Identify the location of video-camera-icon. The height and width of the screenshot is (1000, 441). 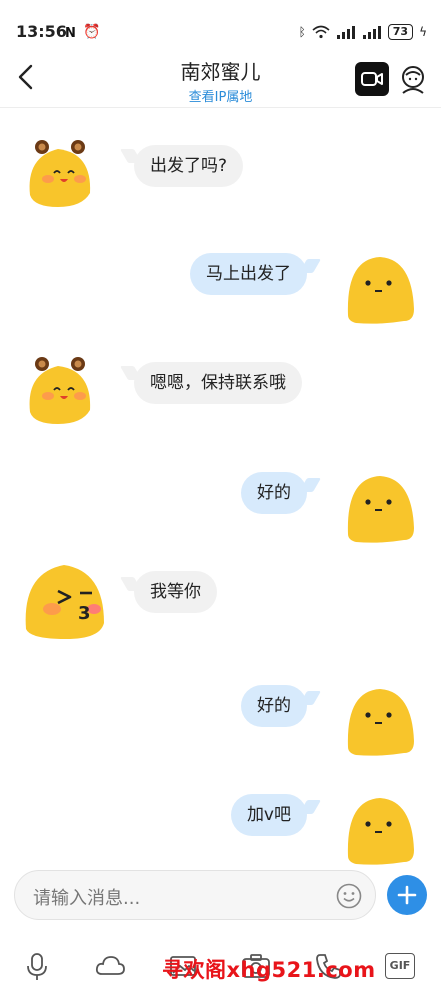
(372, 79).